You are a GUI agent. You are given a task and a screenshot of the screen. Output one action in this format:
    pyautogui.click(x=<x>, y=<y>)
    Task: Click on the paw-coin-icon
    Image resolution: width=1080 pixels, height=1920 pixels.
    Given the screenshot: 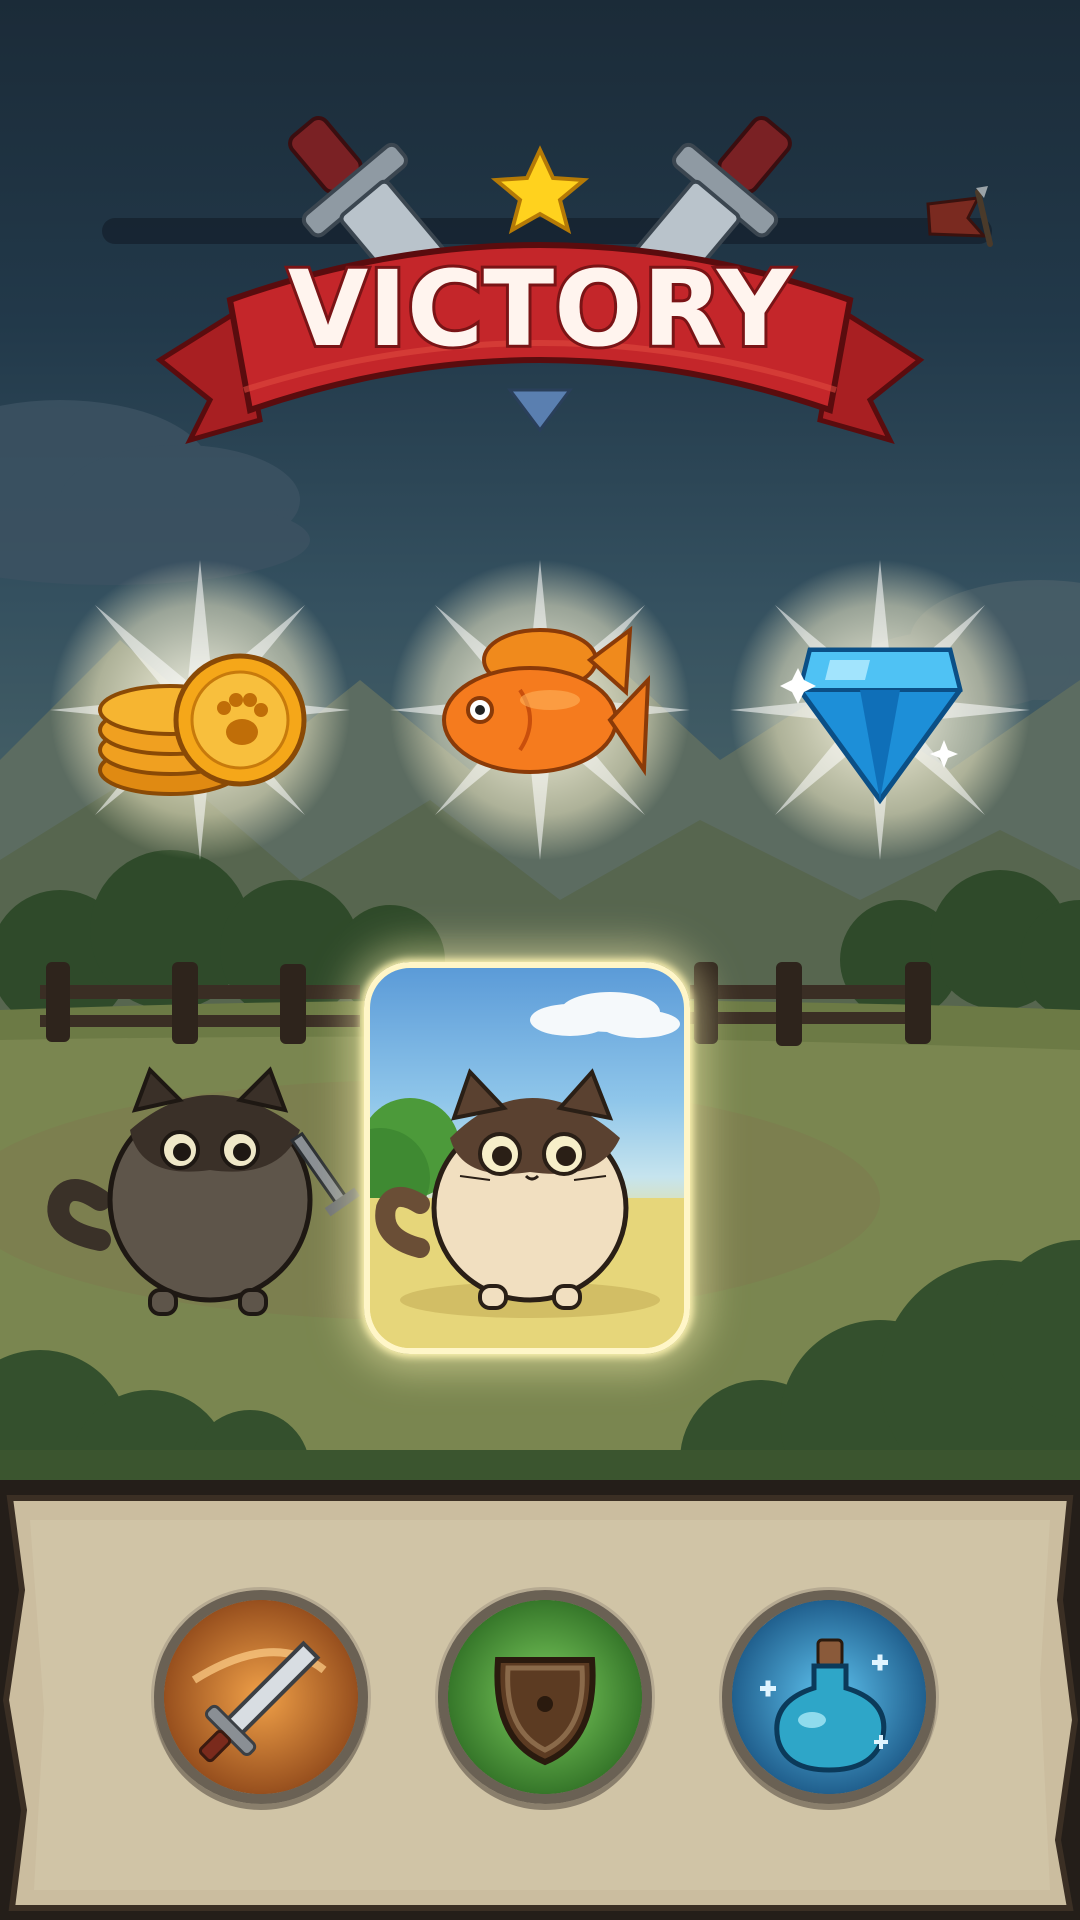 What is the action you would take?
    pyautogui.click(x=202, y=724)
    